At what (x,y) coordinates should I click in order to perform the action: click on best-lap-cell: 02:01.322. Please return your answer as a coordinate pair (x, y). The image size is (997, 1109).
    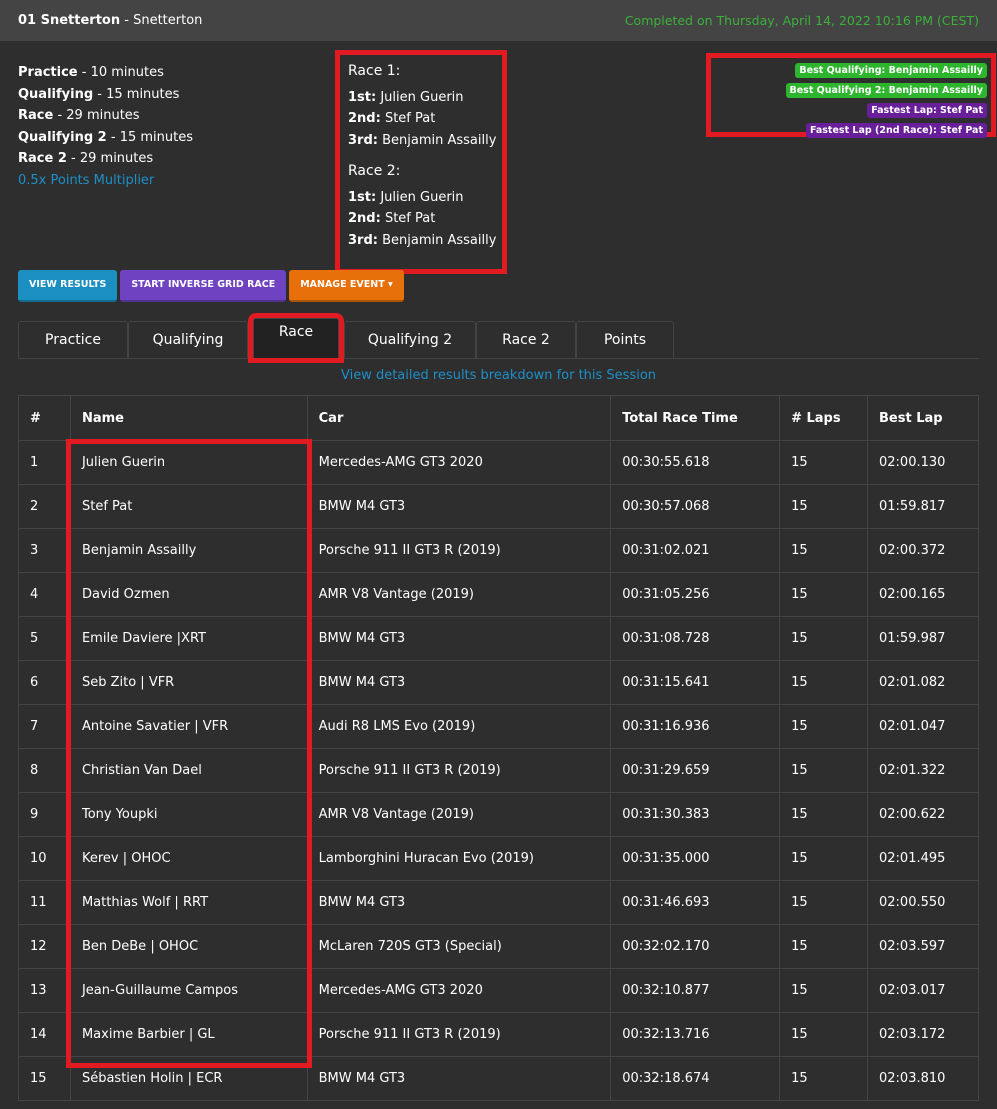
    Looking at the image, I should click on (923, 770).